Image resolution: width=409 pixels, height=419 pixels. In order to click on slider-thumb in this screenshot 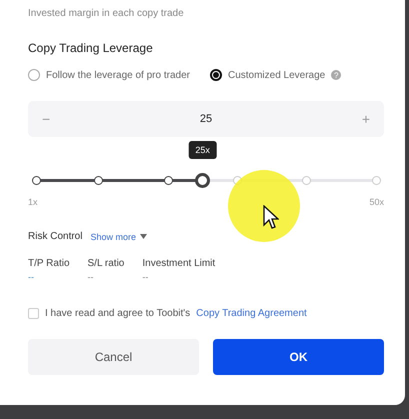, I will do `click(202, 180)`.